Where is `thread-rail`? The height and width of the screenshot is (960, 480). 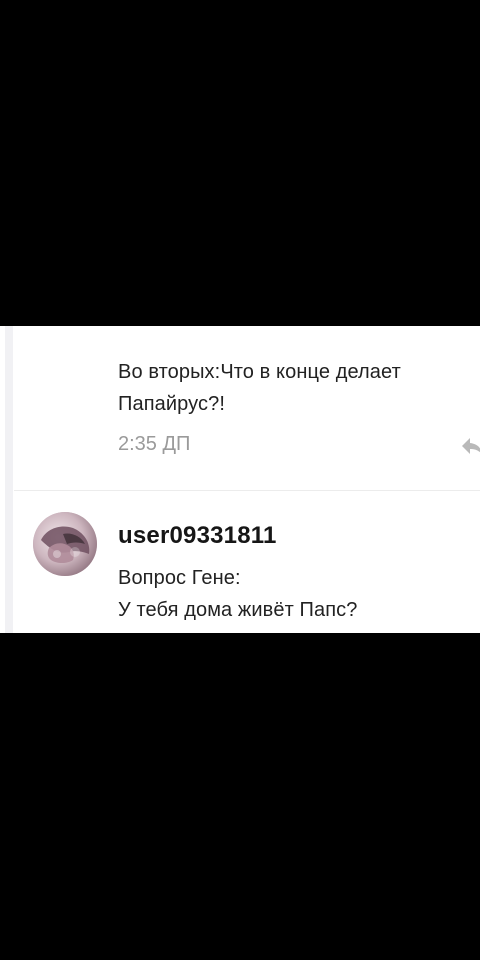
thread-rail is located at coordinates (7, 479).